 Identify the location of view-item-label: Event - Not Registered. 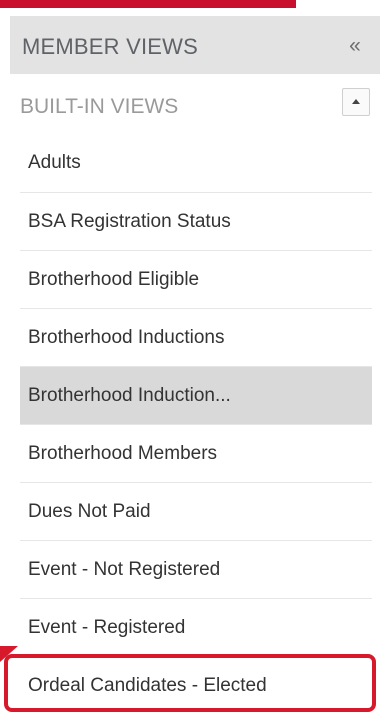
(124, 569).